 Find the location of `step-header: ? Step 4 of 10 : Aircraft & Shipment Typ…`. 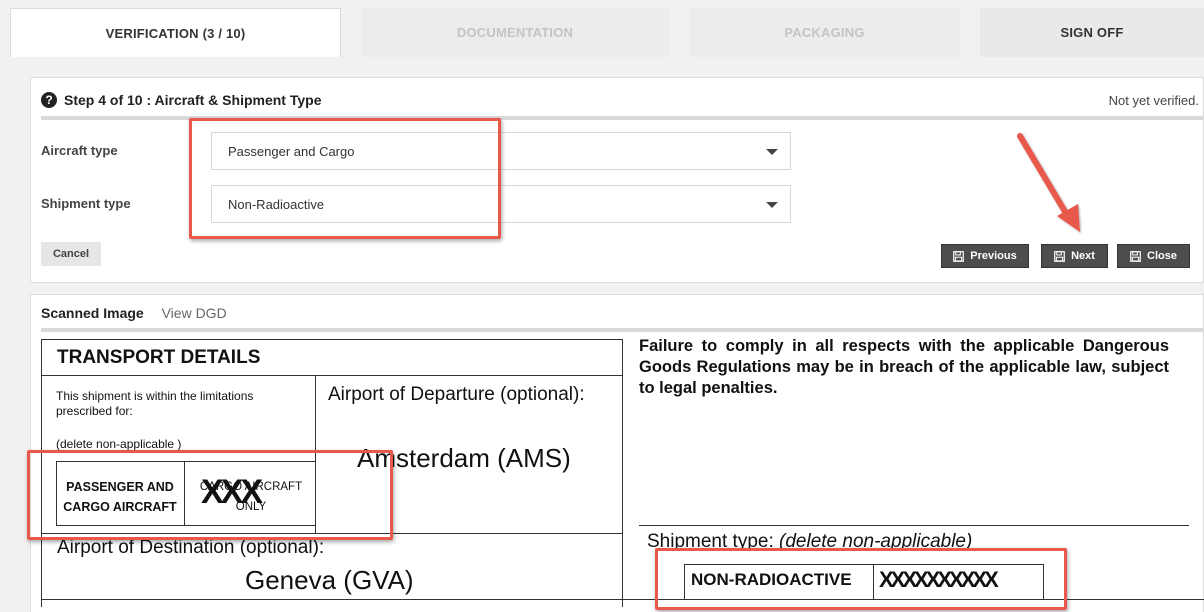

step-header: ? Step 4 of 10 : Aircraft & Shipment Typ… is located at coordinates (181, 100).